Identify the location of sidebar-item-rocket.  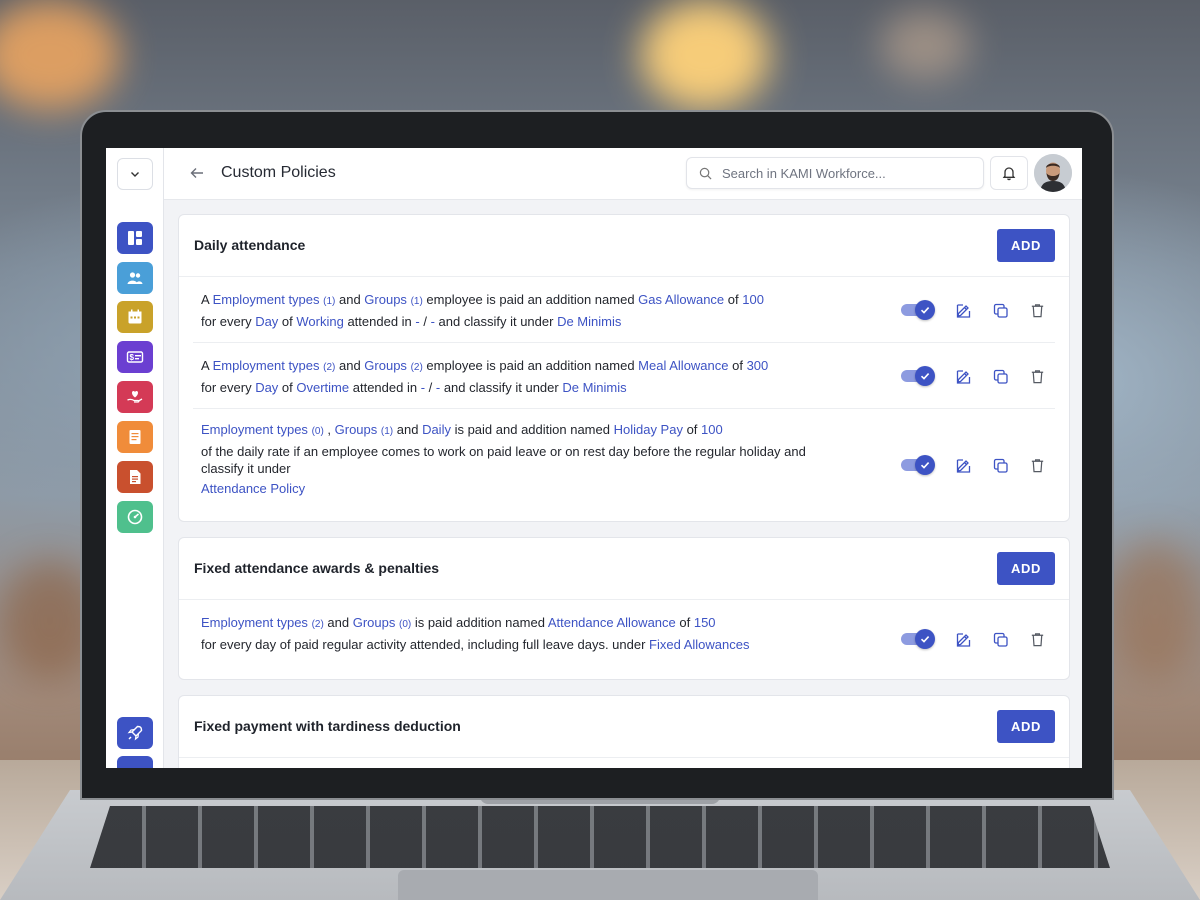
(135, 733).